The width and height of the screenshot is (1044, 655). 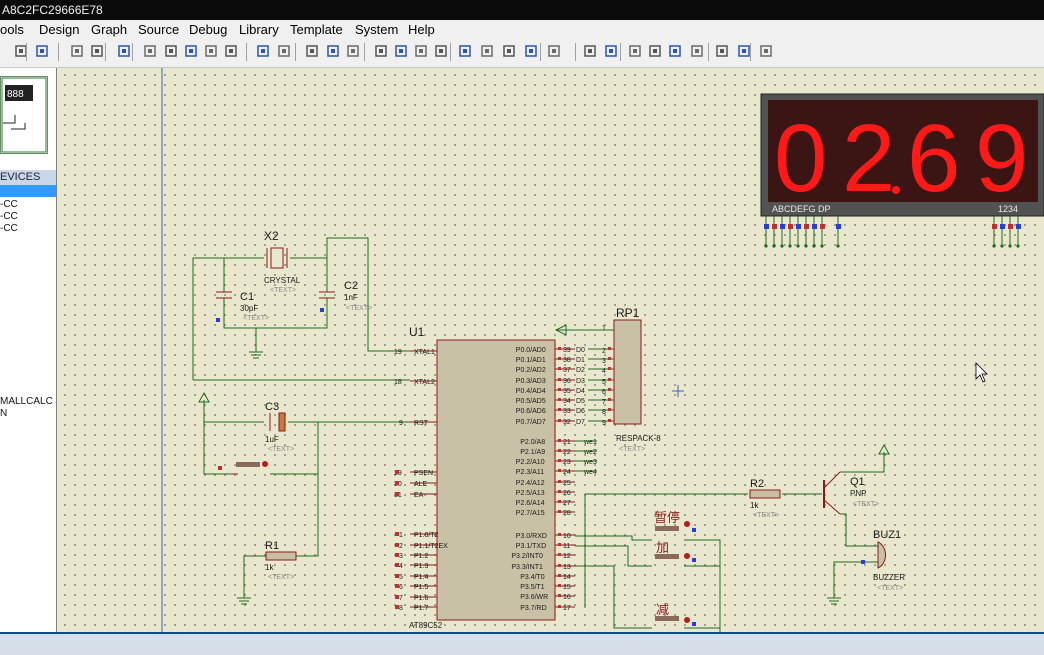 What do you see at coordinates (590, 442) in the screenshot?
I see `net-label: we1` at bounding box center [590, 442].